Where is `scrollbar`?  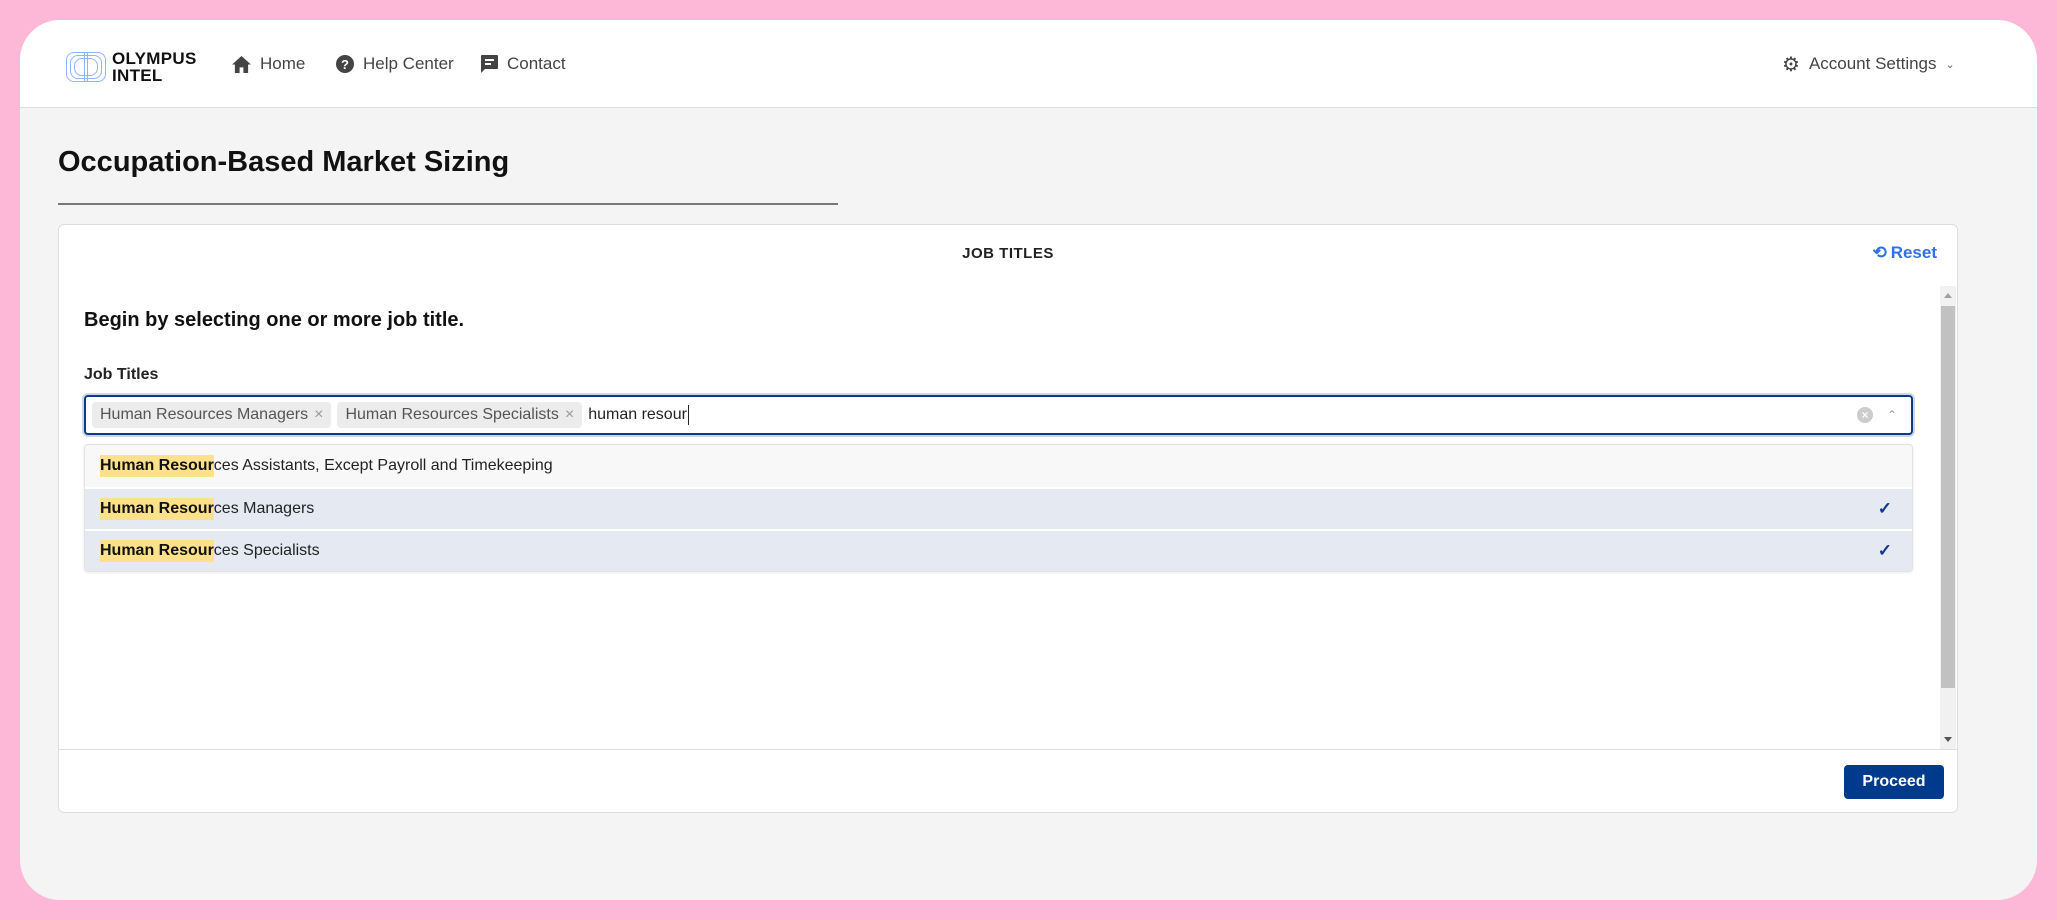
scrollbar is located at coordinates (1948, 517).